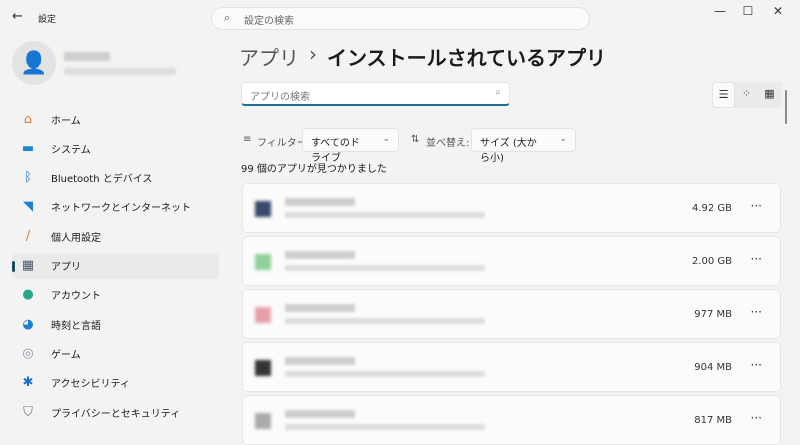  I want to click on scrollbar, so click(786, 107).